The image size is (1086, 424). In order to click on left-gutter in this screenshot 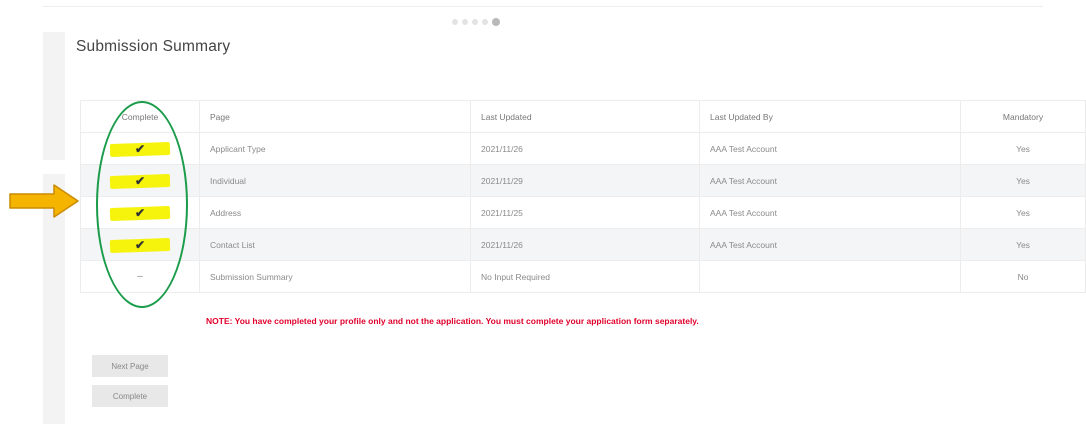, I will do `click(54, 228)`.